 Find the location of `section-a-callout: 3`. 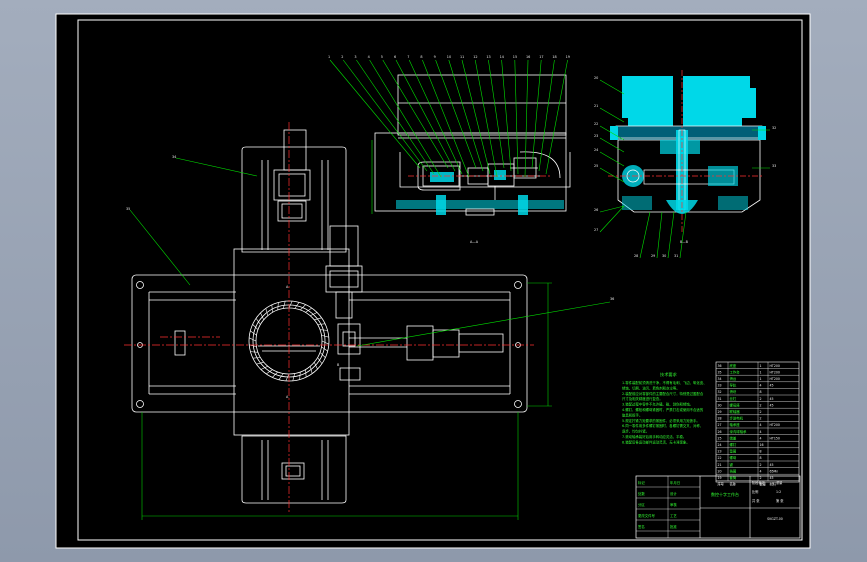

section-a-callout: 3 is located at coordinates (355, 57).